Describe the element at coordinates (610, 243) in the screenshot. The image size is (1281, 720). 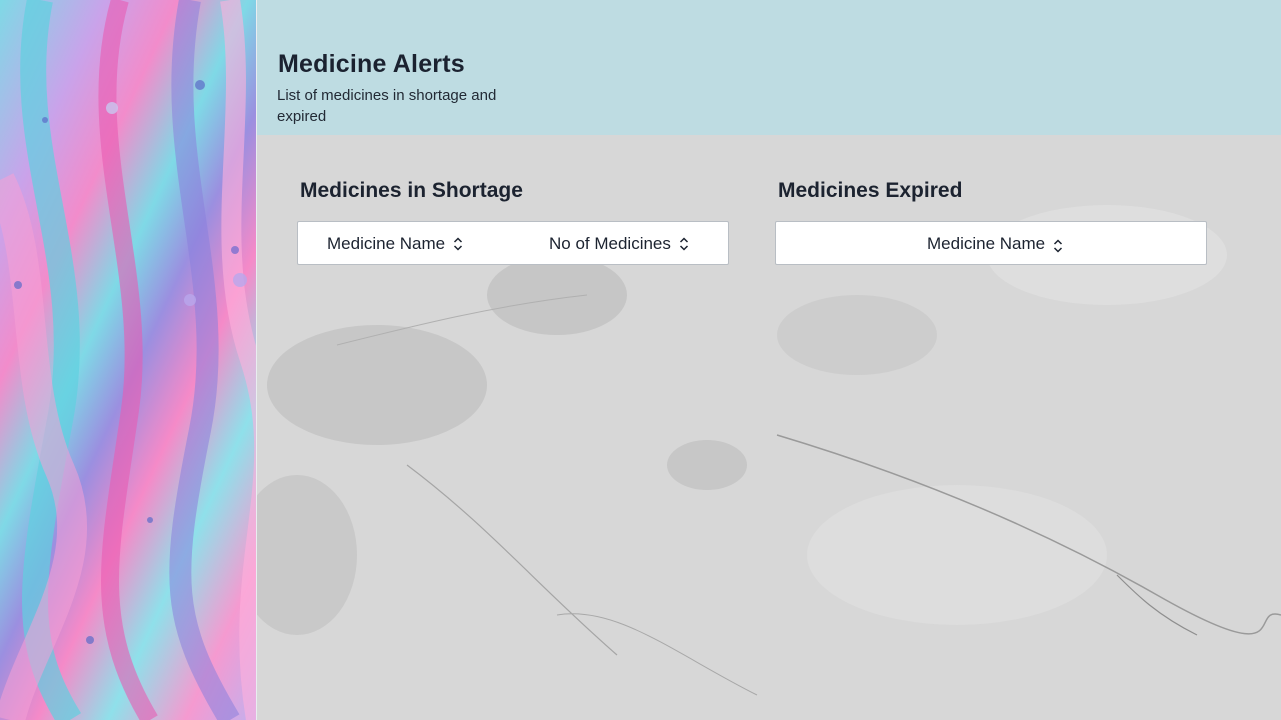
I see `column-label: No of Medicines` at that location.